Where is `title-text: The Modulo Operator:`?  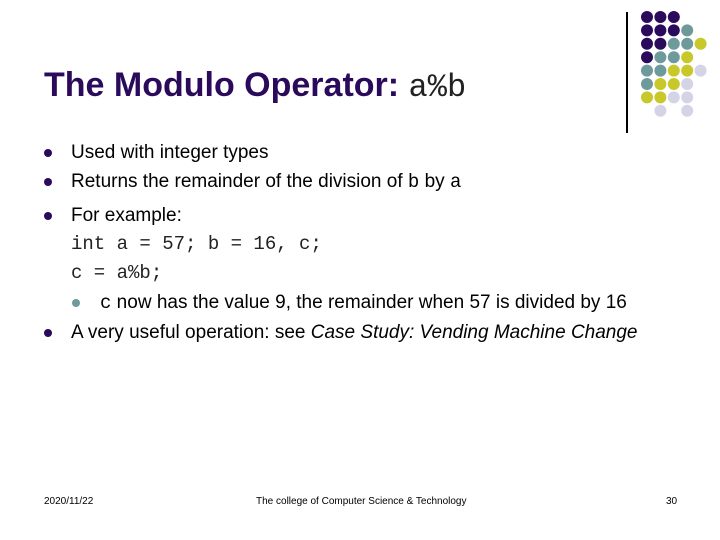 title-text: The Modulo Operator: is located at coordinates (226, 85).